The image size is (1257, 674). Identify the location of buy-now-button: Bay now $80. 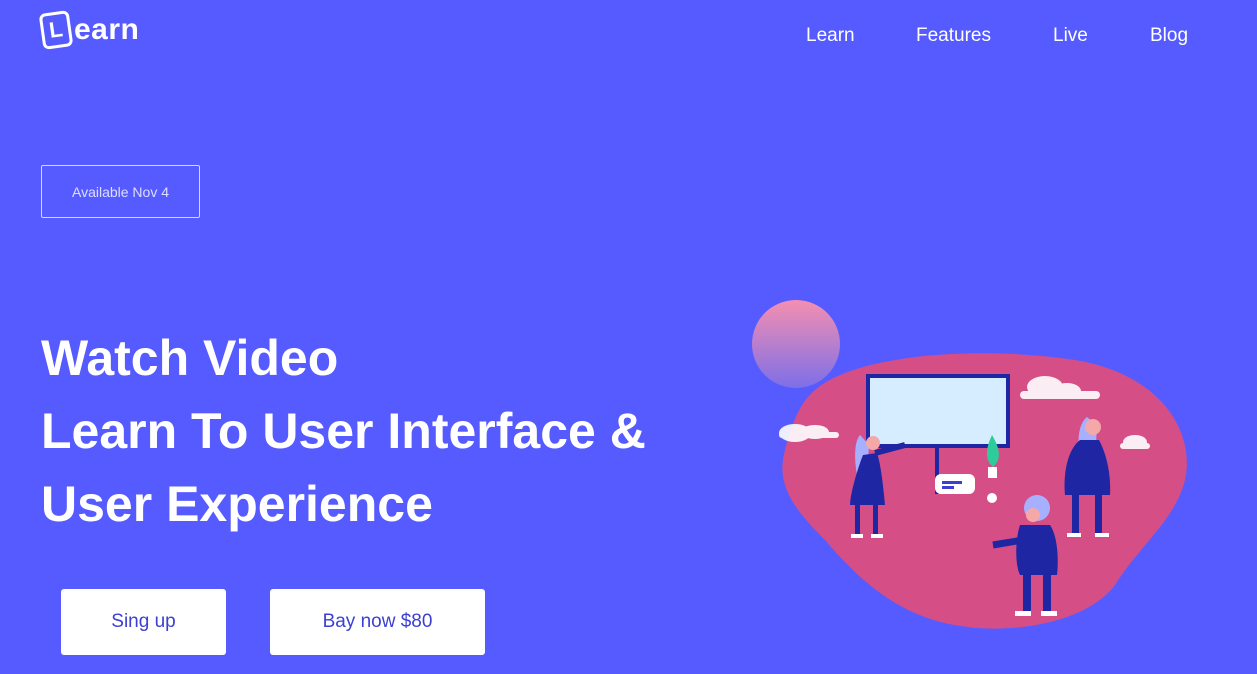
(377, 622).